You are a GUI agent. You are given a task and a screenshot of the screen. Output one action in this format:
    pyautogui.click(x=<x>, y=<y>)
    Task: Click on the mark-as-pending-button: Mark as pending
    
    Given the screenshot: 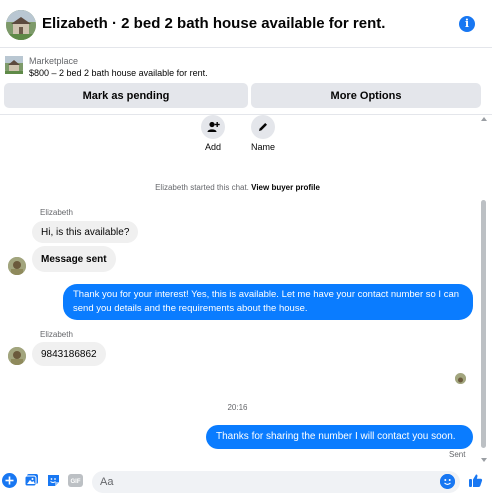 What is the action you would take?
    pyautogui.click(x=126, y=95)
    